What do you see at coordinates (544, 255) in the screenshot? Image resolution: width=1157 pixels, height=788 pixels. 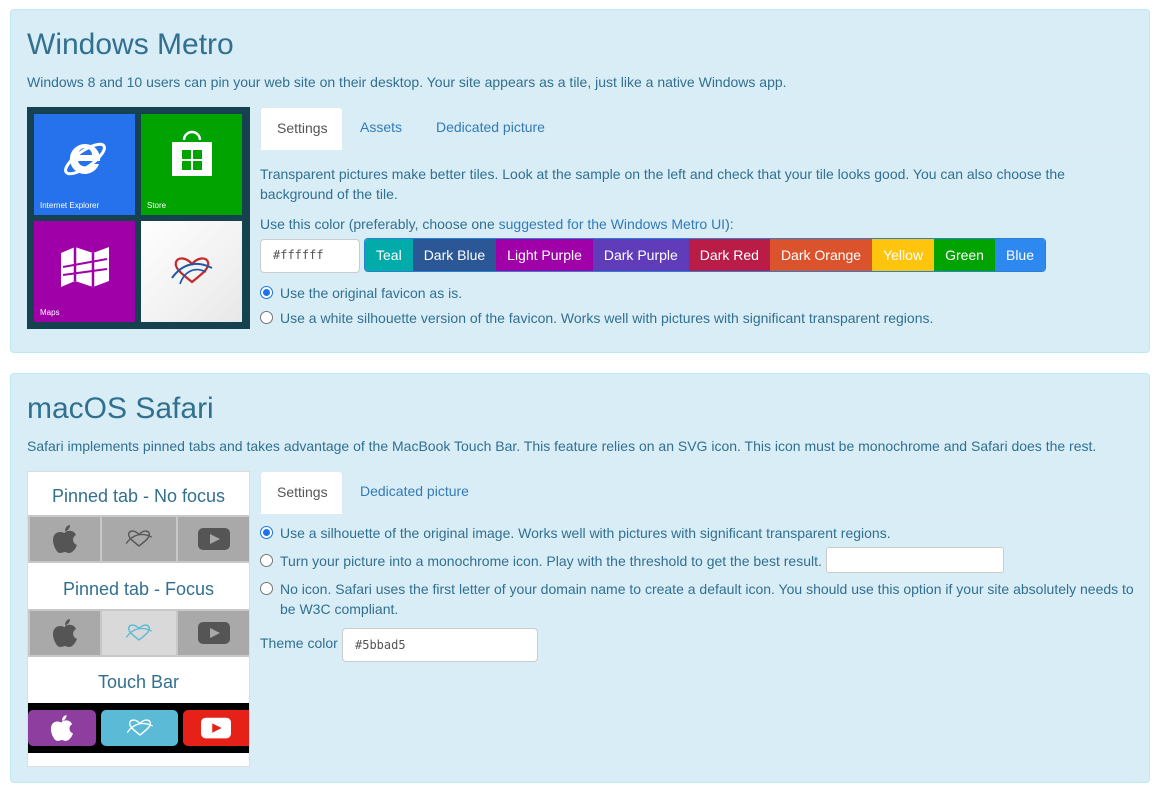 I see `swatch-light-purple: Light Purple` at bounding box center [544, 255].